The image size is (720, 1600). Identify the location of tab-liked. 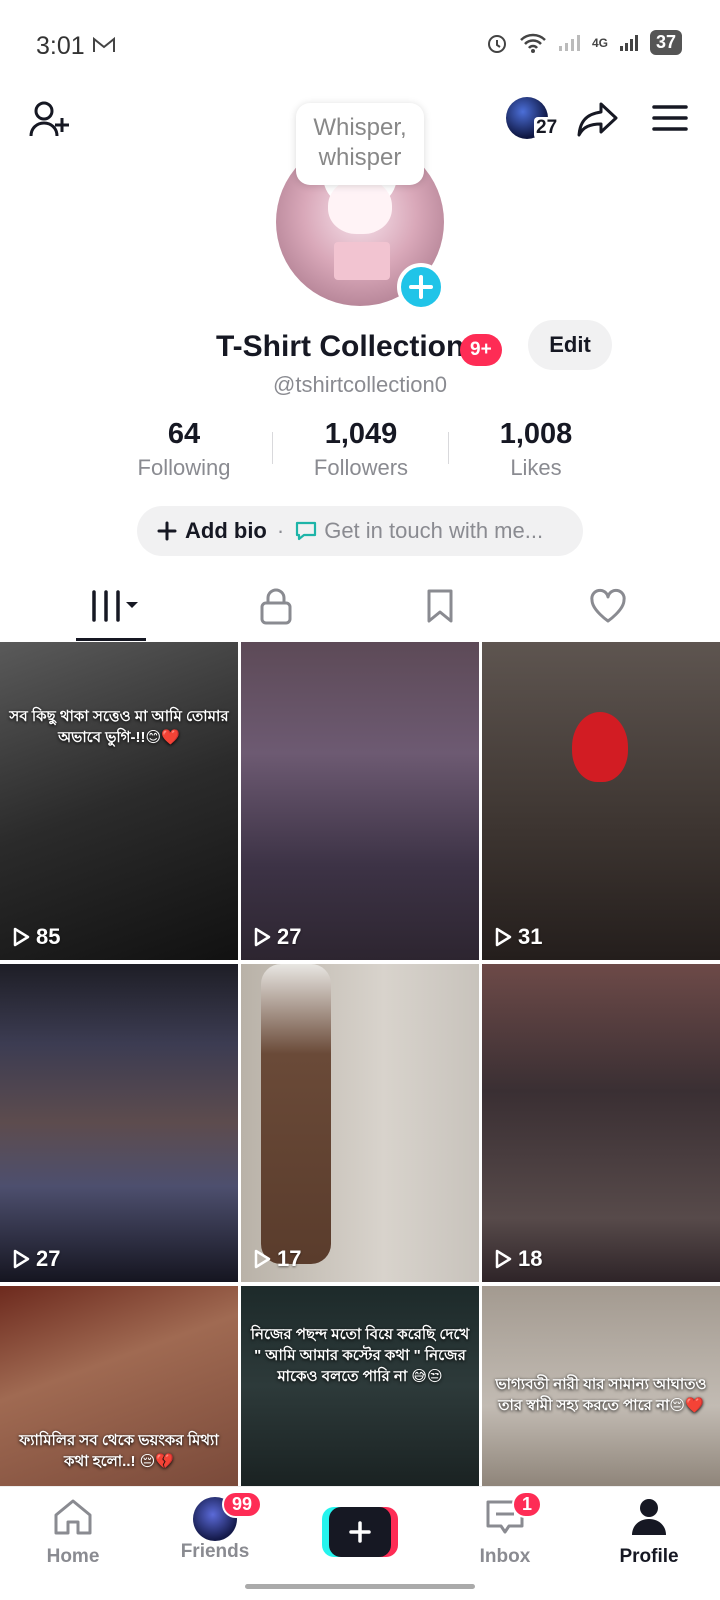
(608, 606).